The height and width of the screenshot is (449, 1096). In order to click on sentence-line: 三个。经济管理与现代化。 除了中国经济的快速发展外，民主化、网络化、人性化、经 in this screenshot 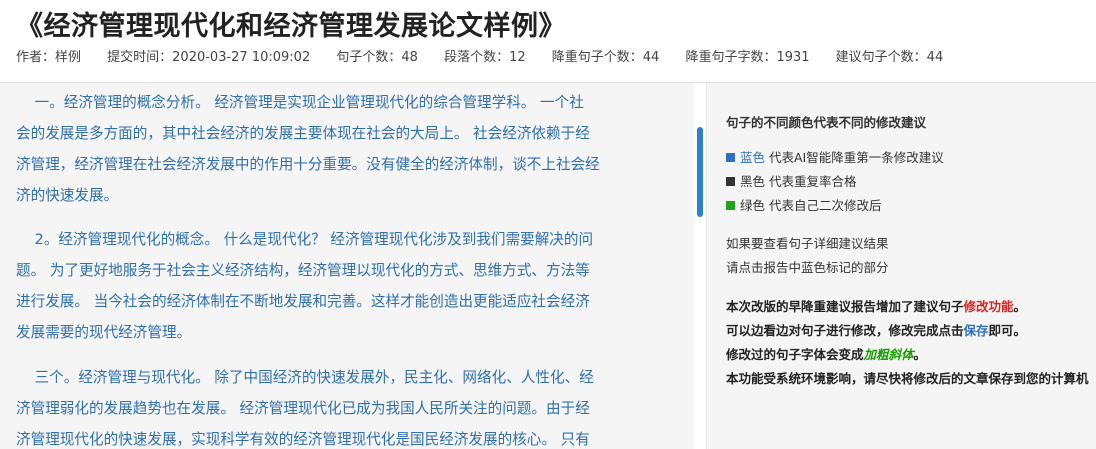, I will do `click(340, 377)`.